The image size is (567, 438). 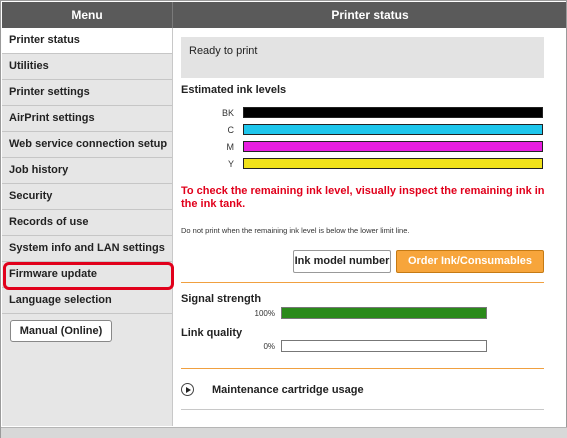 I want to click on sidebar-item-language-selection: Language selection, so click(x=87, y=301).